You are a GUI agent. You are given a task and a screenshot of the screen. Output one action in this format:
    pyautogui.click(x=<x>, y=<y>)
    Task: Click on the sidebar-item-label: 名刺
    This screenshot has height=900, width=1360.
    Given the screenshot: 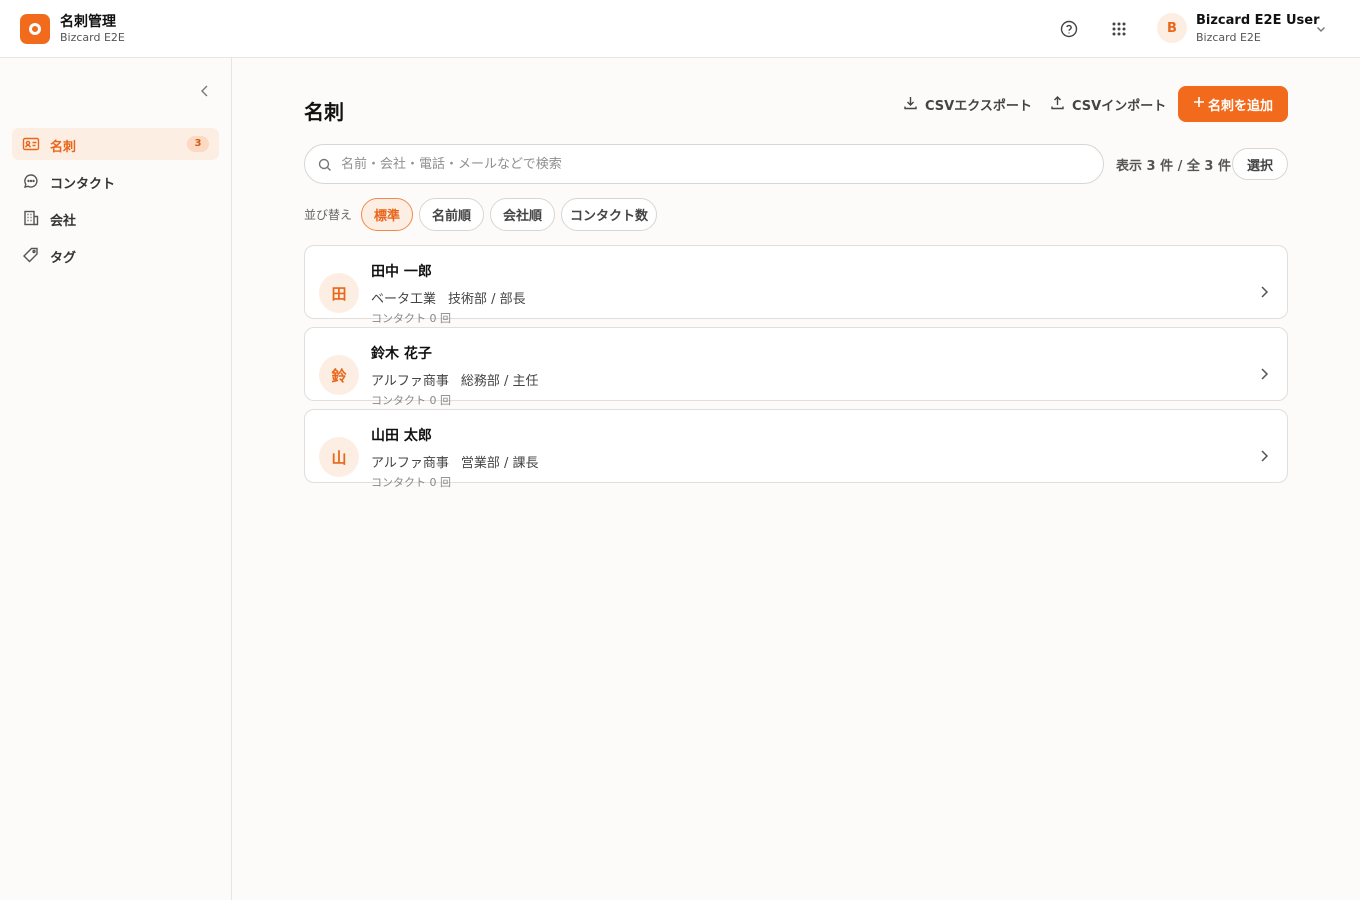 What is the action you would take?
    pyautogui.click(x=63, y=147)
    